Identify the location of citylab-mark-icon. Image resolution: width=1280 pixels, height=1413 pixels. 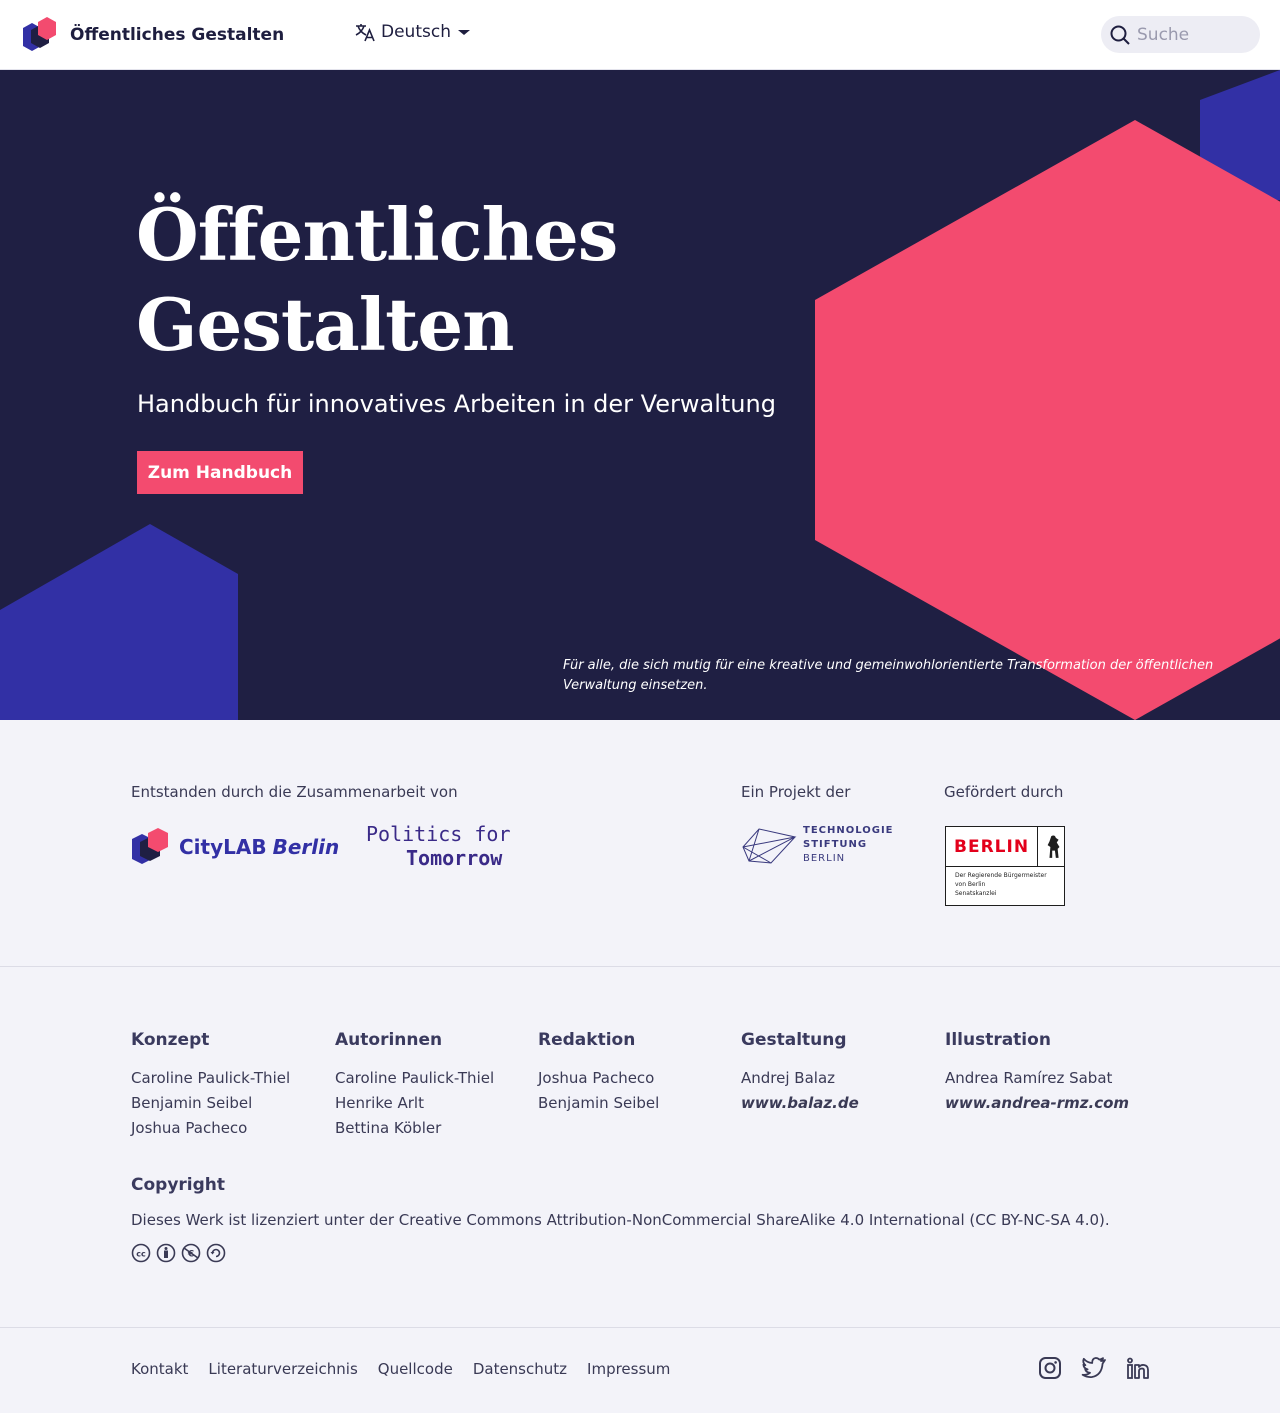
(150, 846).